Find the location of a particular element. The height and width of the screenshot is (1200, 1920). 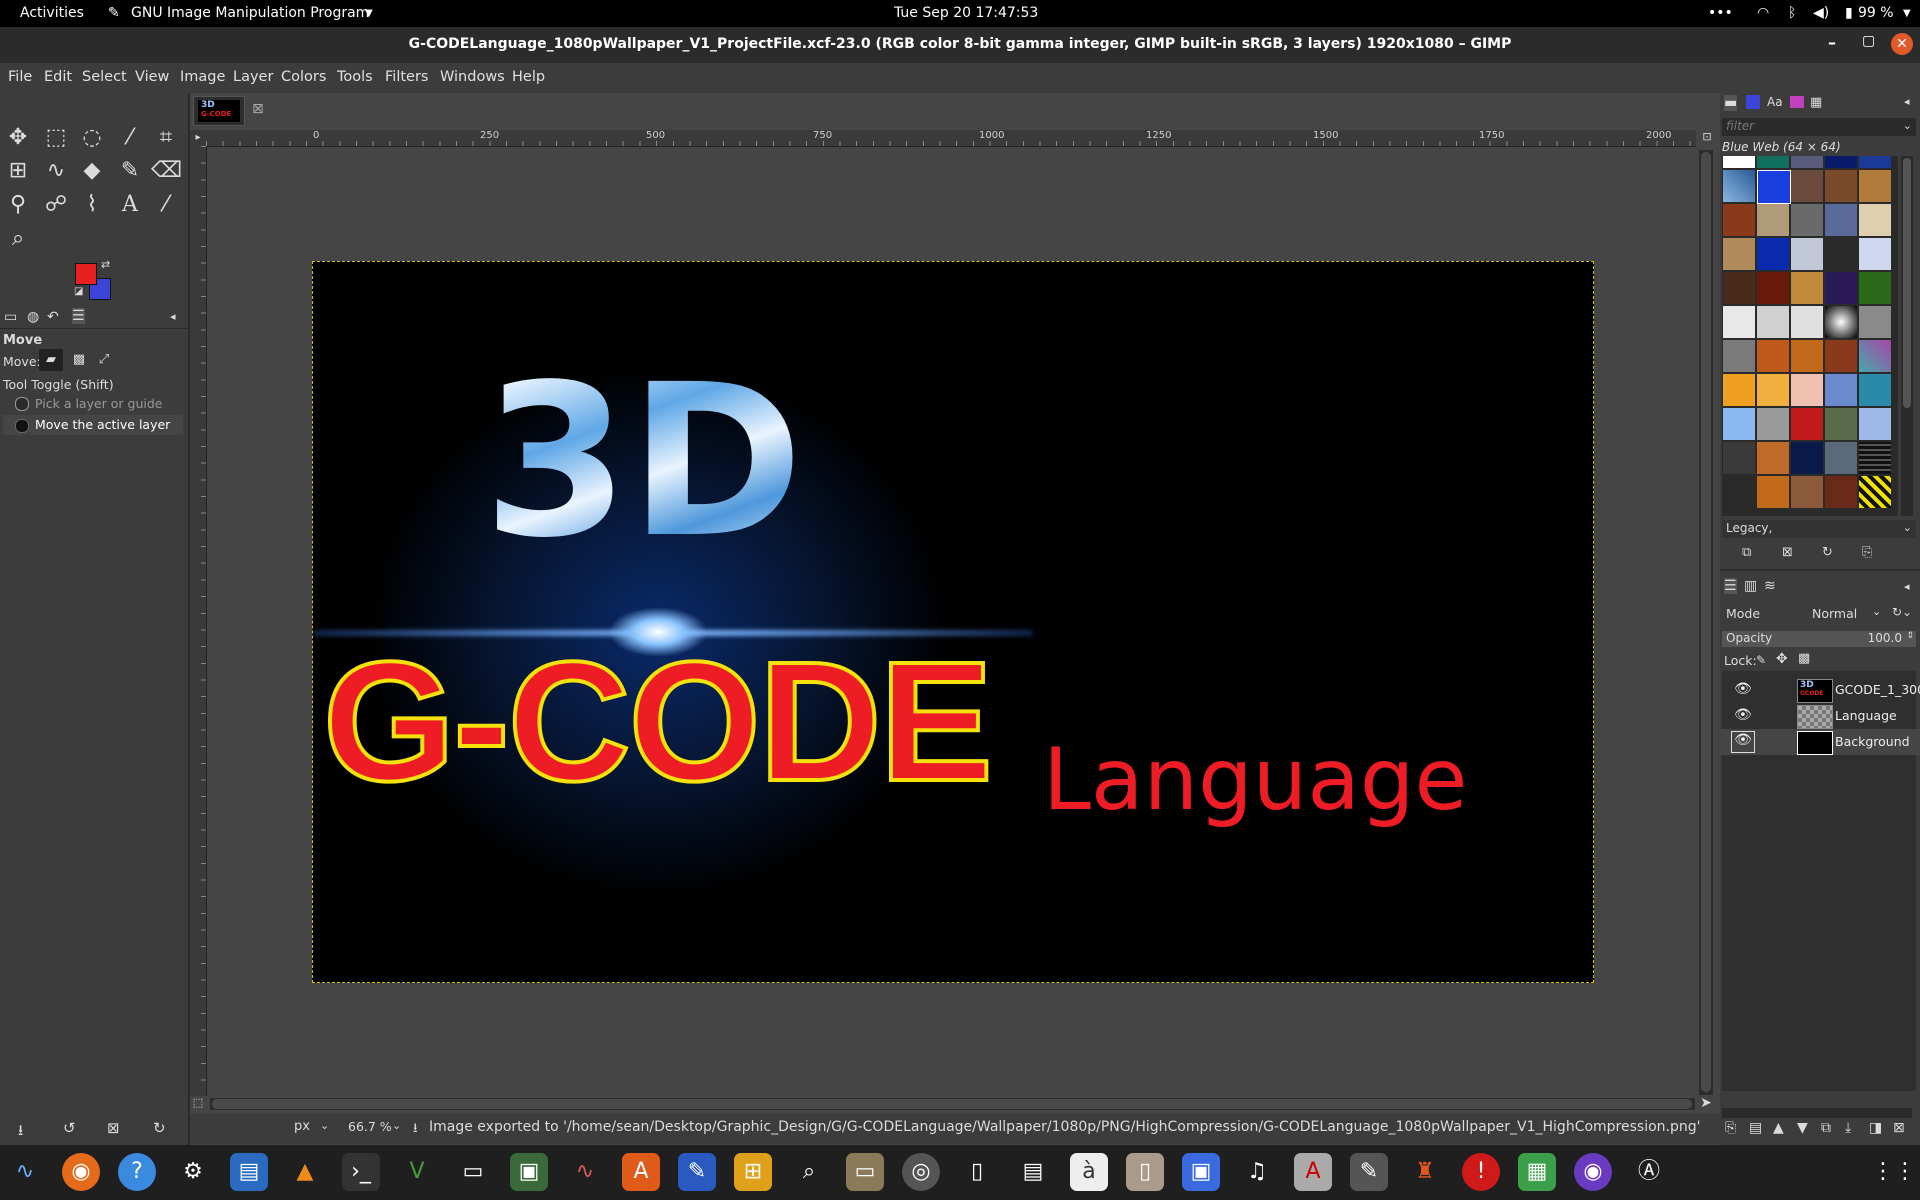

calculator-icon: ⊞ is located at coordinates (753, 1172).